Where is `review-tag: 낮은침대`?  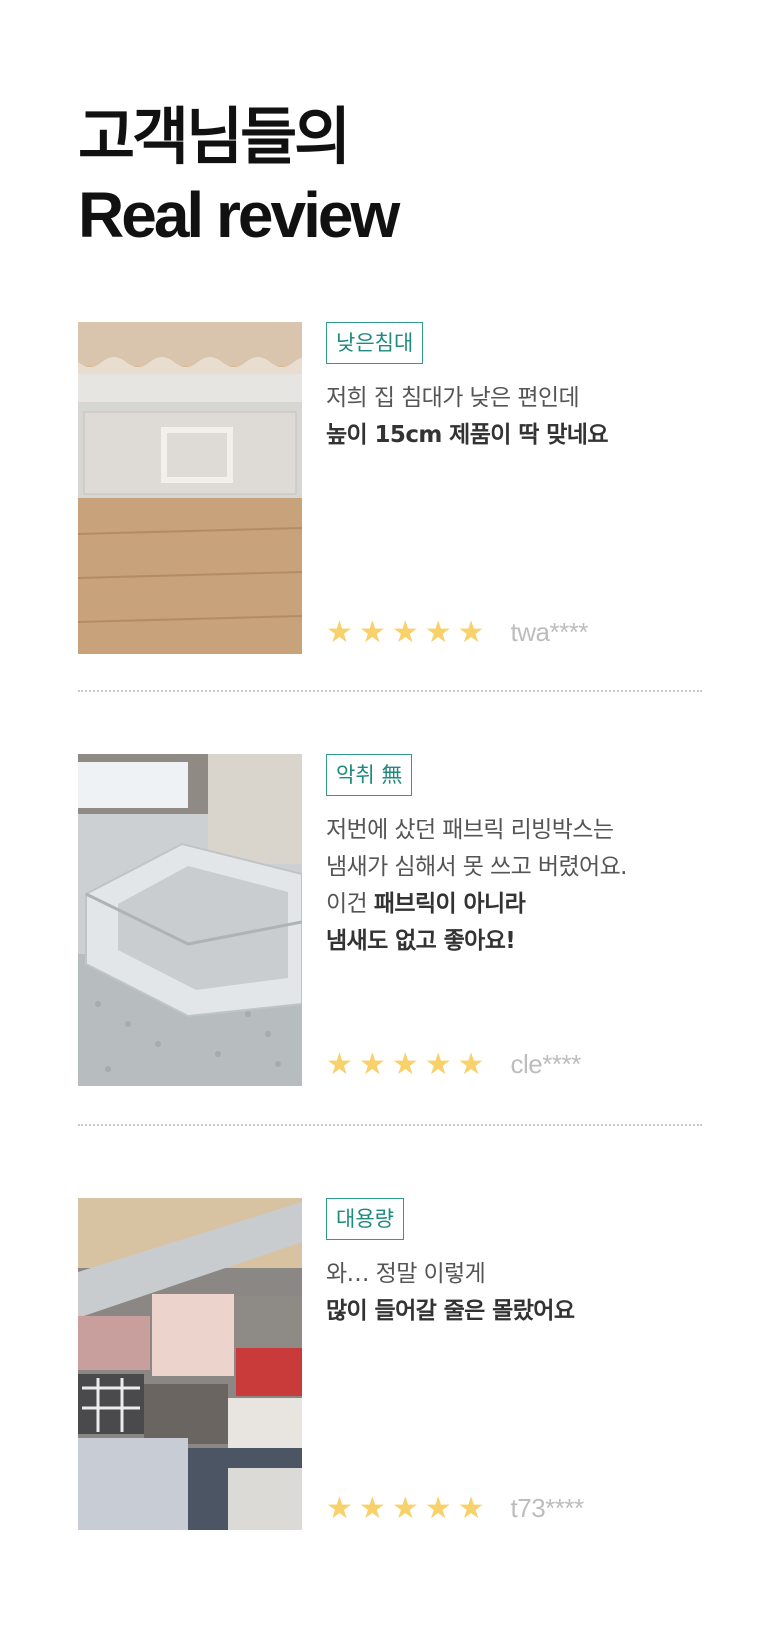
review-tag: 낮은침대 is located at coordinates (375, 343).